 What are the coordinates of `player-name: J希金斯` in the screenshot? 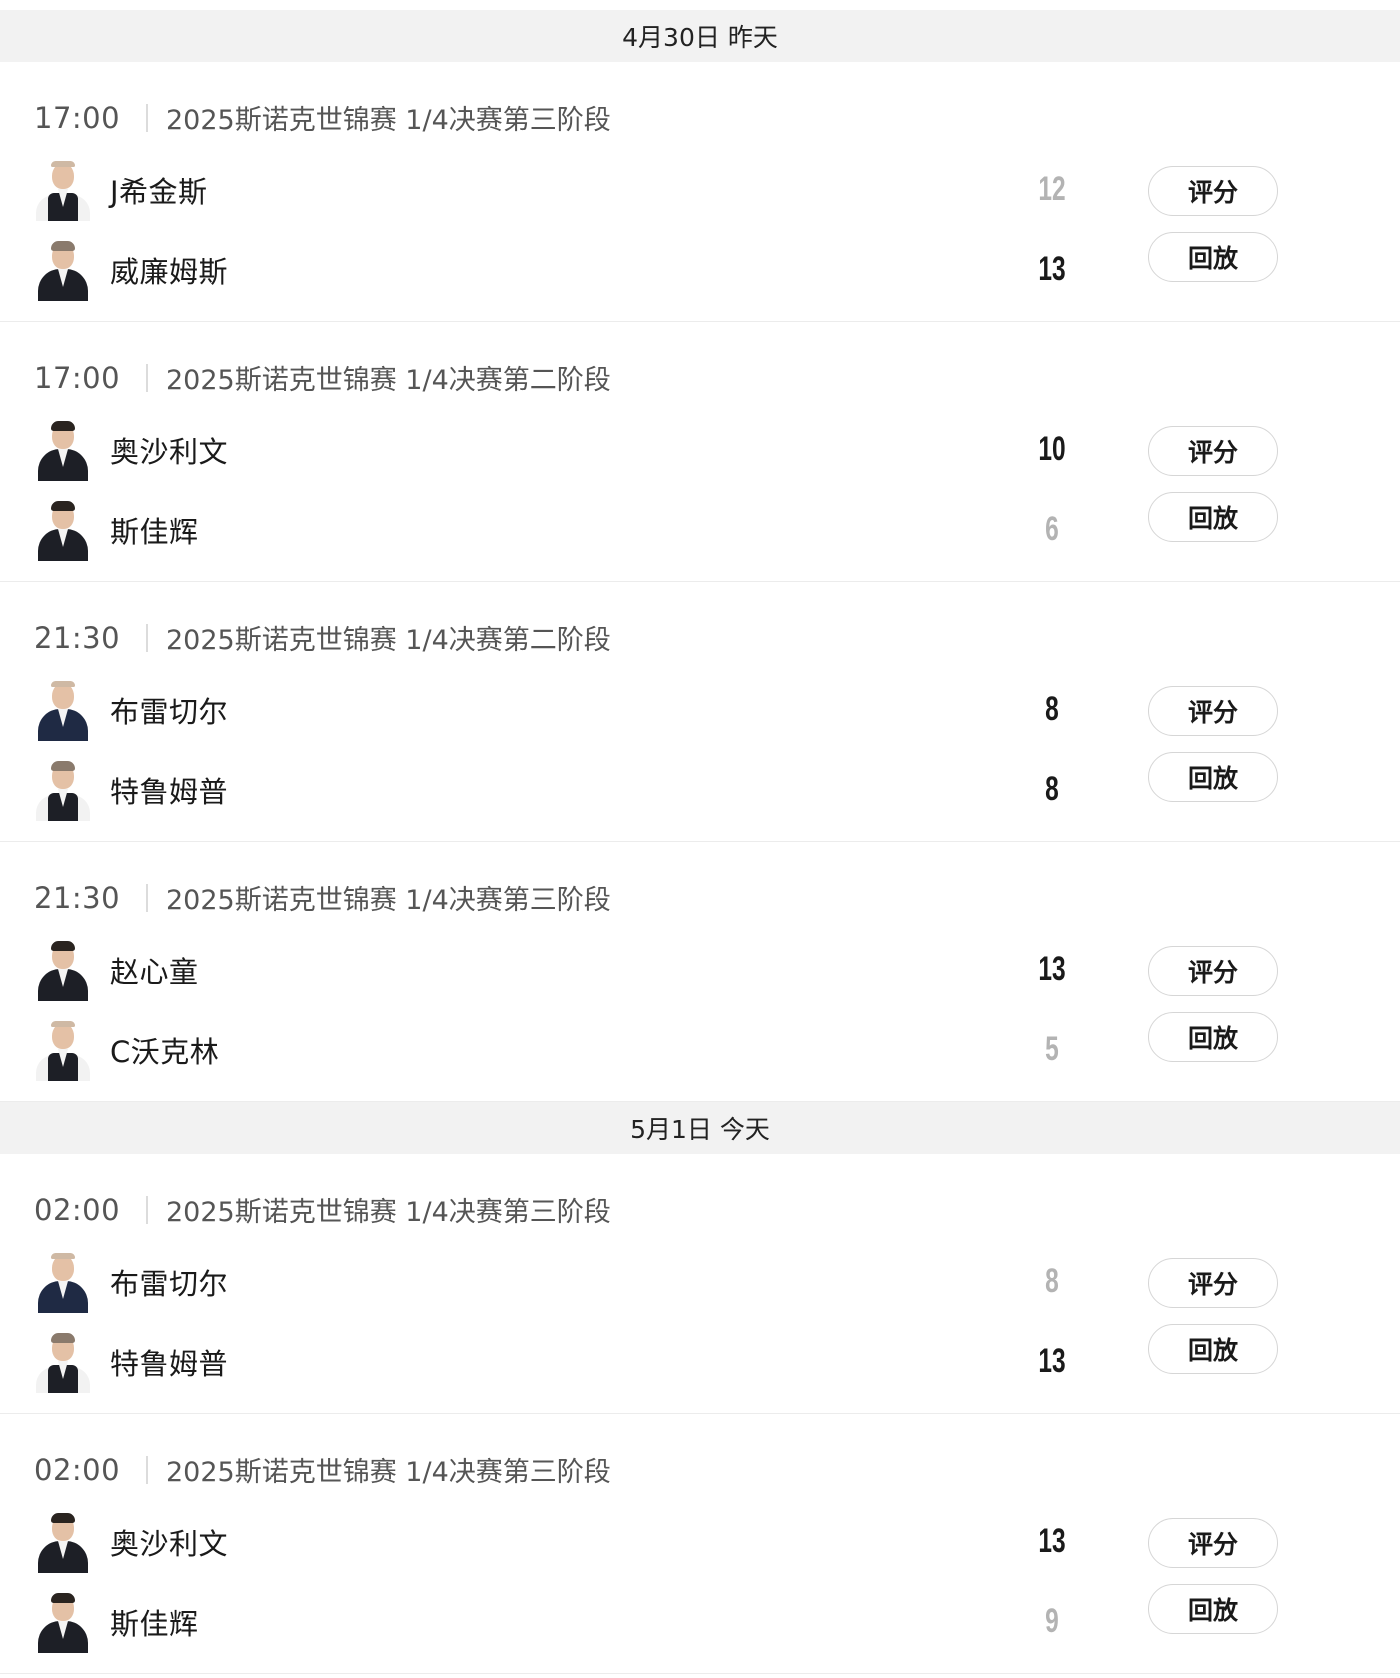 It's located at (159, 192).